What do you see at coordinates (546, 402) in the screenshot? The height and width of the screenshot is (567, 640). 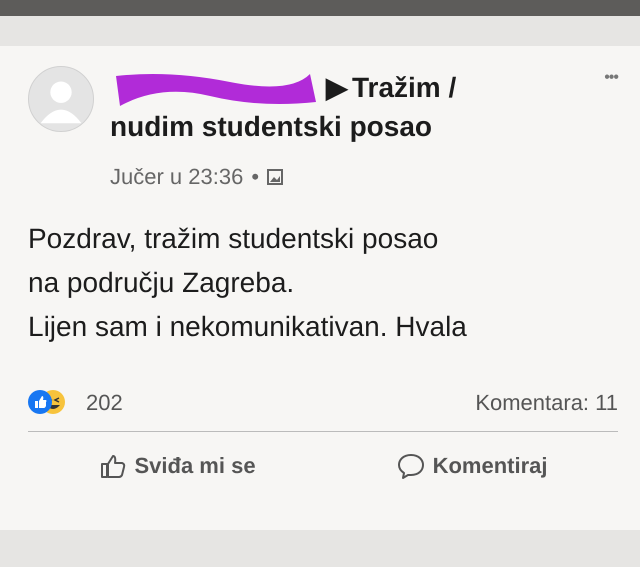 I see `comment-count: Komentara: 11` at bounding box center [546, 402].